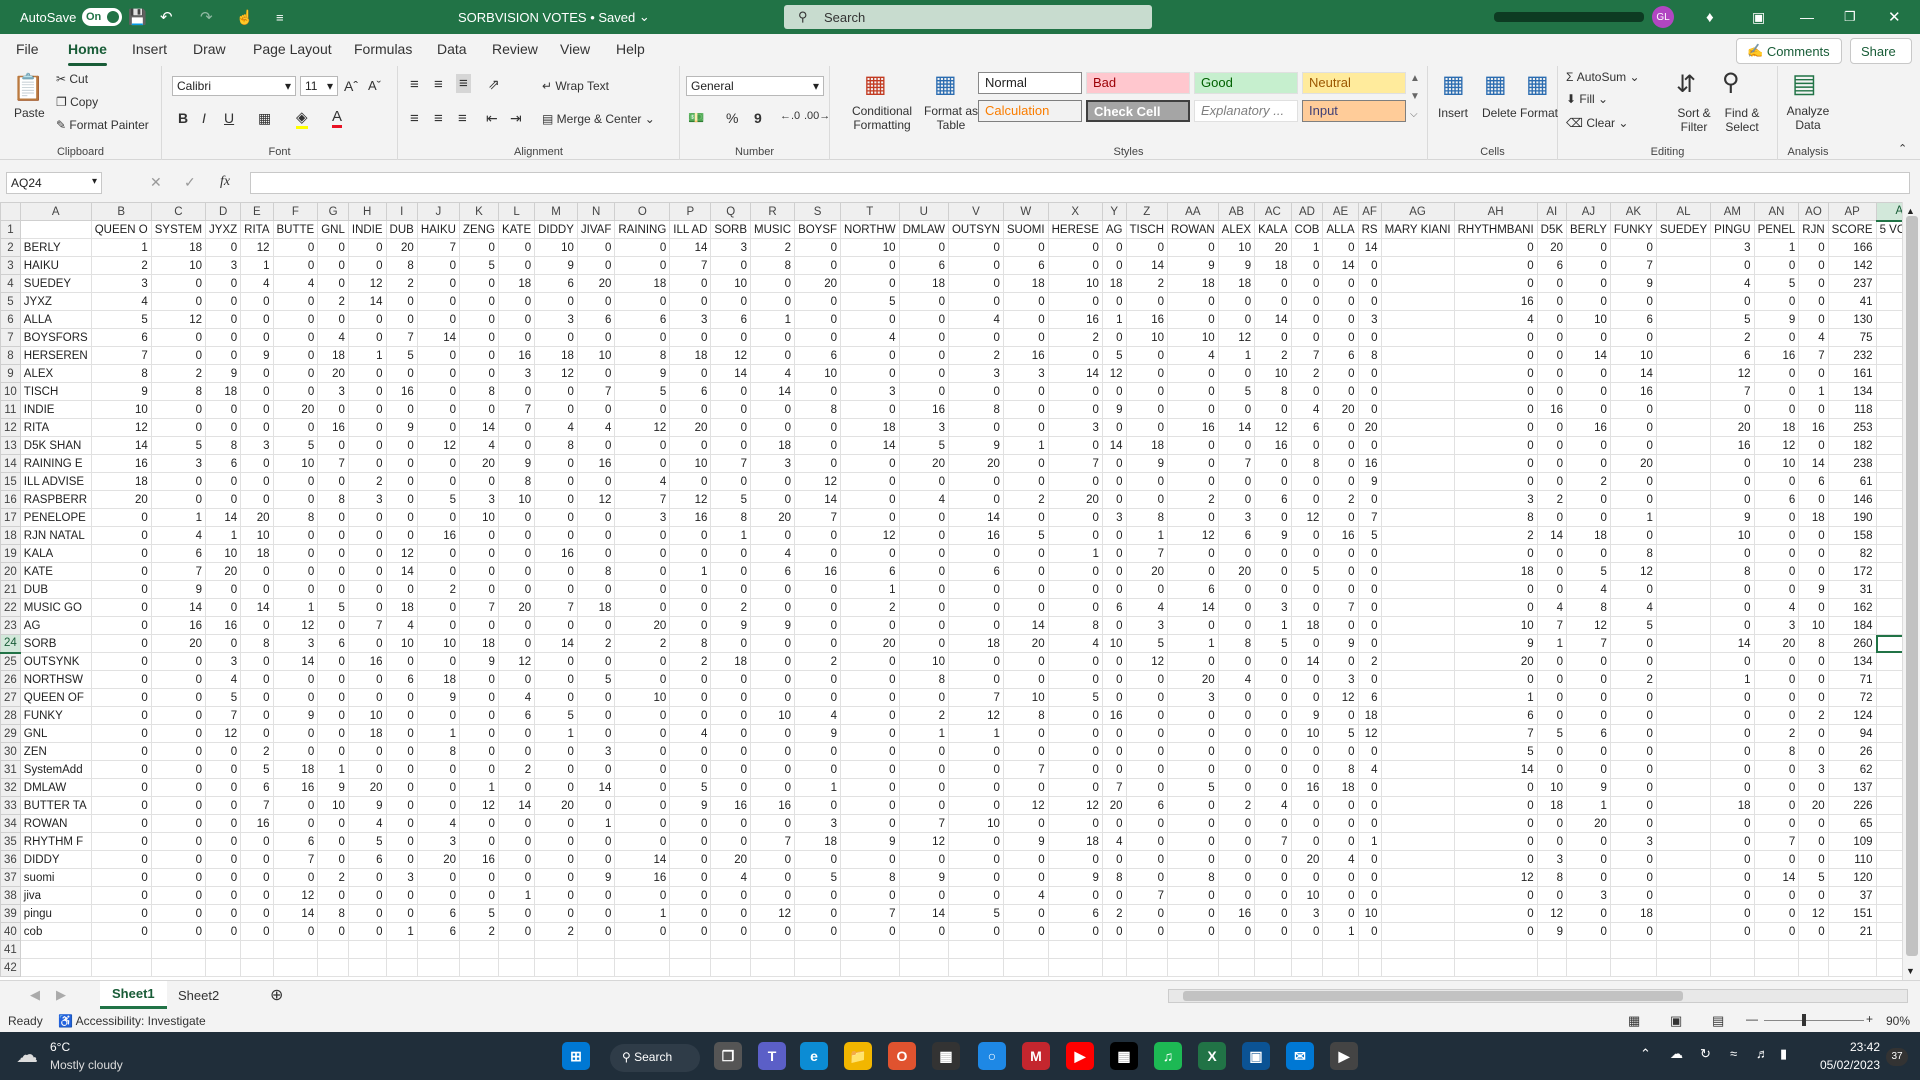  Describe the element at coordinates (295, 625) in the screenshot. I see `cell-f23: 12` at that location.